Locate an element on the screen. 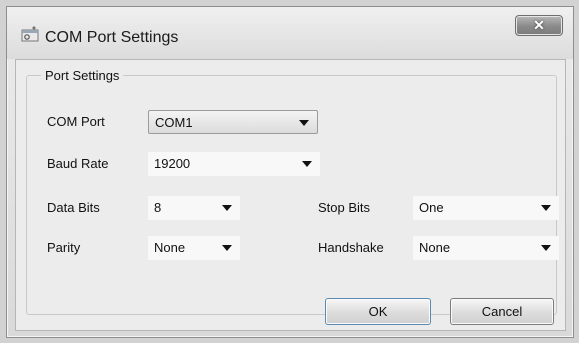 The width and height of the screenshot is (579, 343). close-button: ✕ is located at coordinates (539, 25).